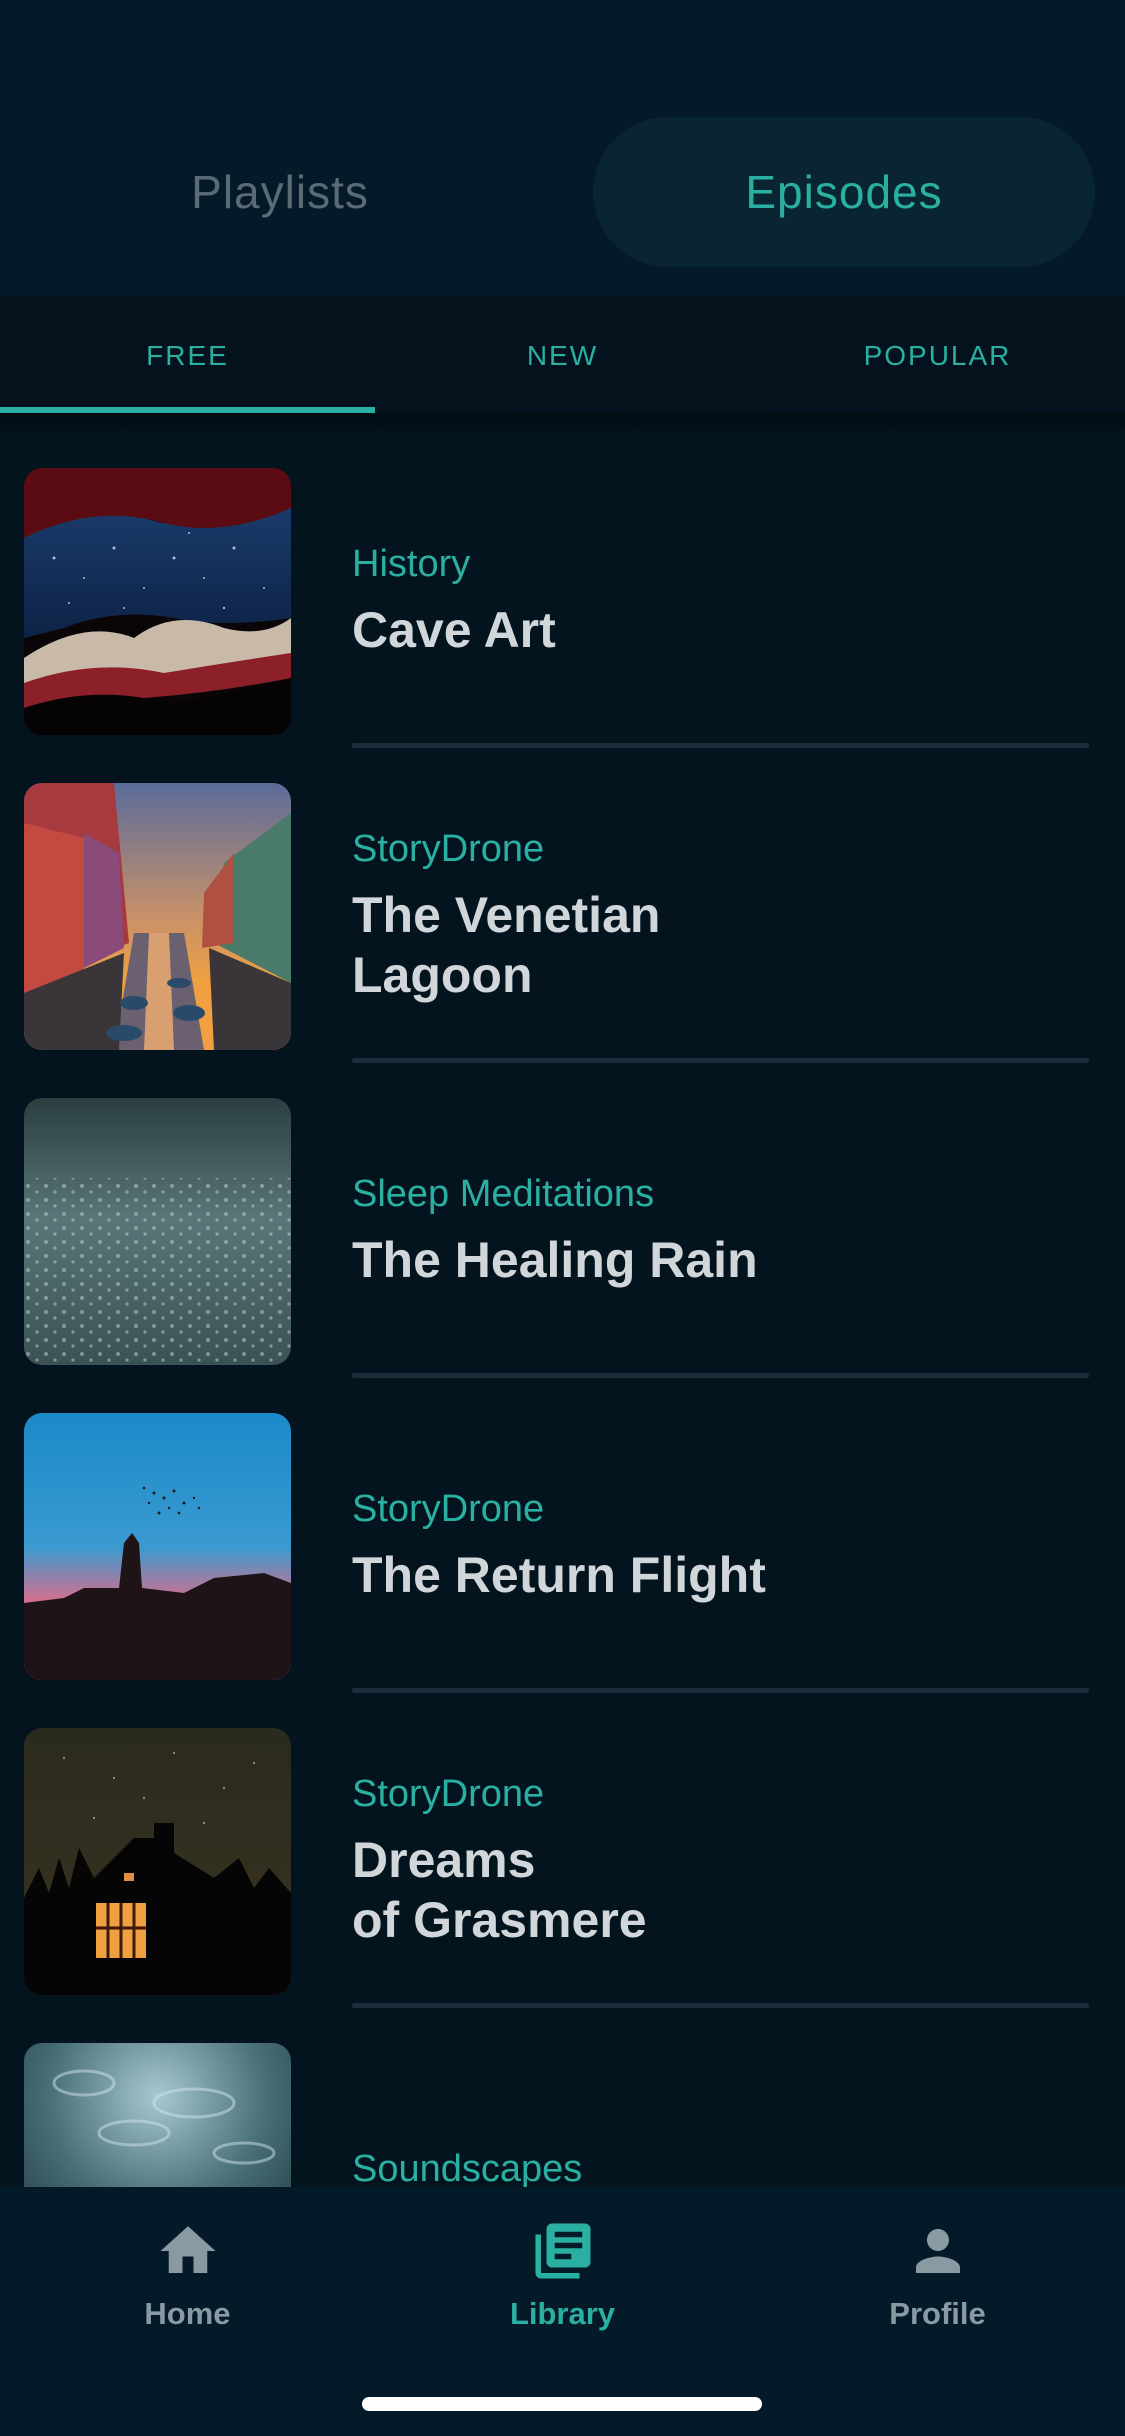  I want to click on episode-info: StoryDrone The Return Flight, so click(722, 1546).